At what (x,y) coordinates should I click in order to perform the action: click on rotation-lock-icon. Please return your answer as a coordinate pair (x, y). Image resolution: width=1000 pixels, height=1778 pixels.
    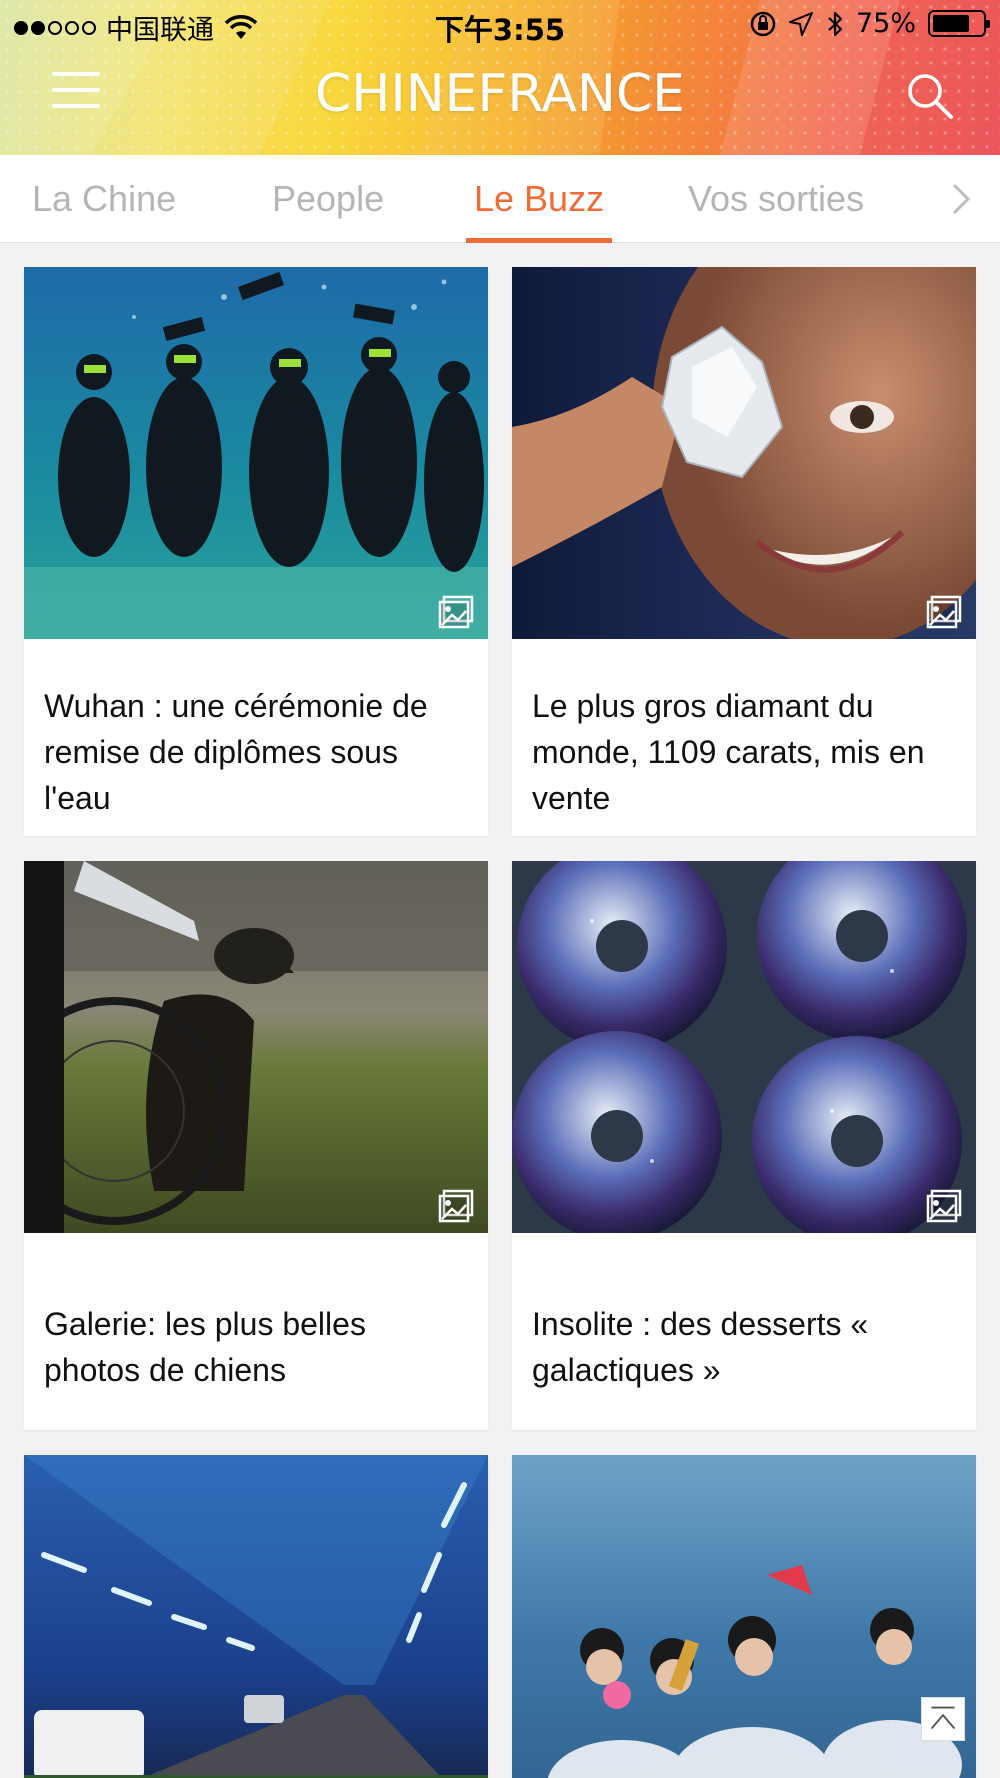
    Looking at the image, I should click on (763, 23).